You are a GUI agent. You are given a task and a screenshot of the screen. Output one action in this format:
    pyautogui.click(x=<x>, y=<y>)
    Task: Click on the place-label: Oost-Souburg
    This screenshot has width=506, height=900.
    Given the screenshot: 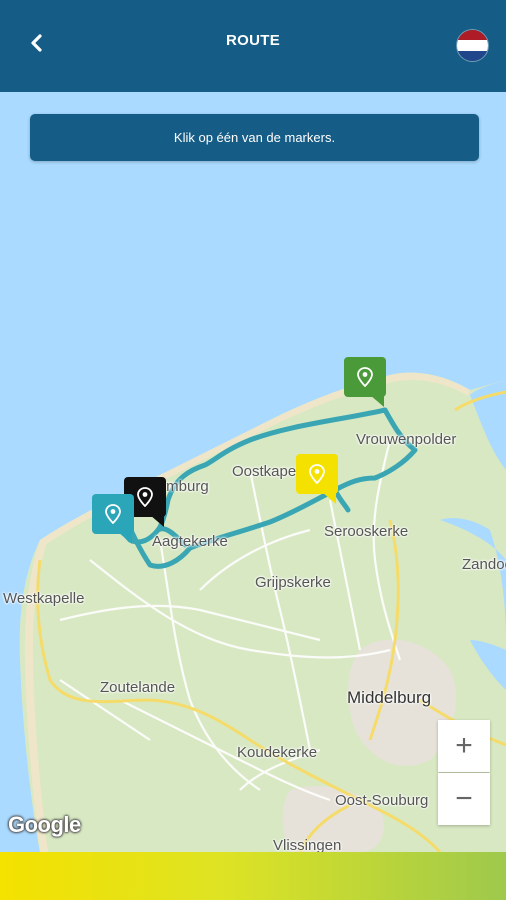 What is the action you would take?
    pyautogui.click(x=382, y=800)
    